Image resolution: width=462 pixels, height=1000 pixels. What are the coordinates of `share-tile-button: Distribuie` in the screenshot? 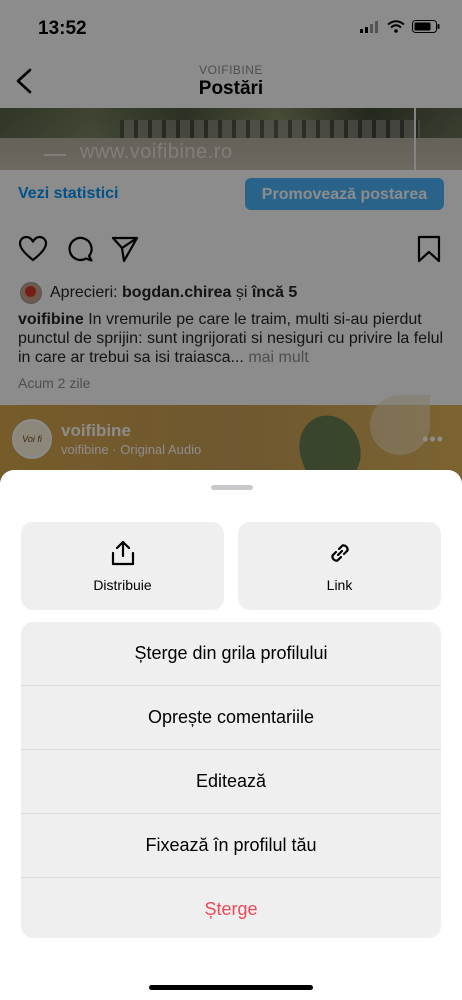 It's located at (122, 566).